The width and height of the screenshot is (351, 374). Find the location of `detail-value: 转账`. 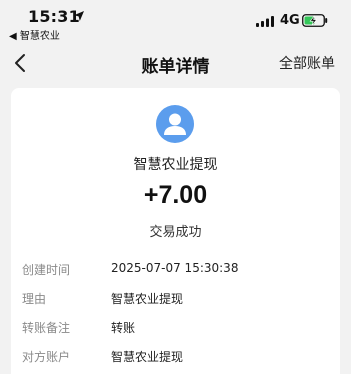

detail-value: 转账 is located at coordinates (123, 328).